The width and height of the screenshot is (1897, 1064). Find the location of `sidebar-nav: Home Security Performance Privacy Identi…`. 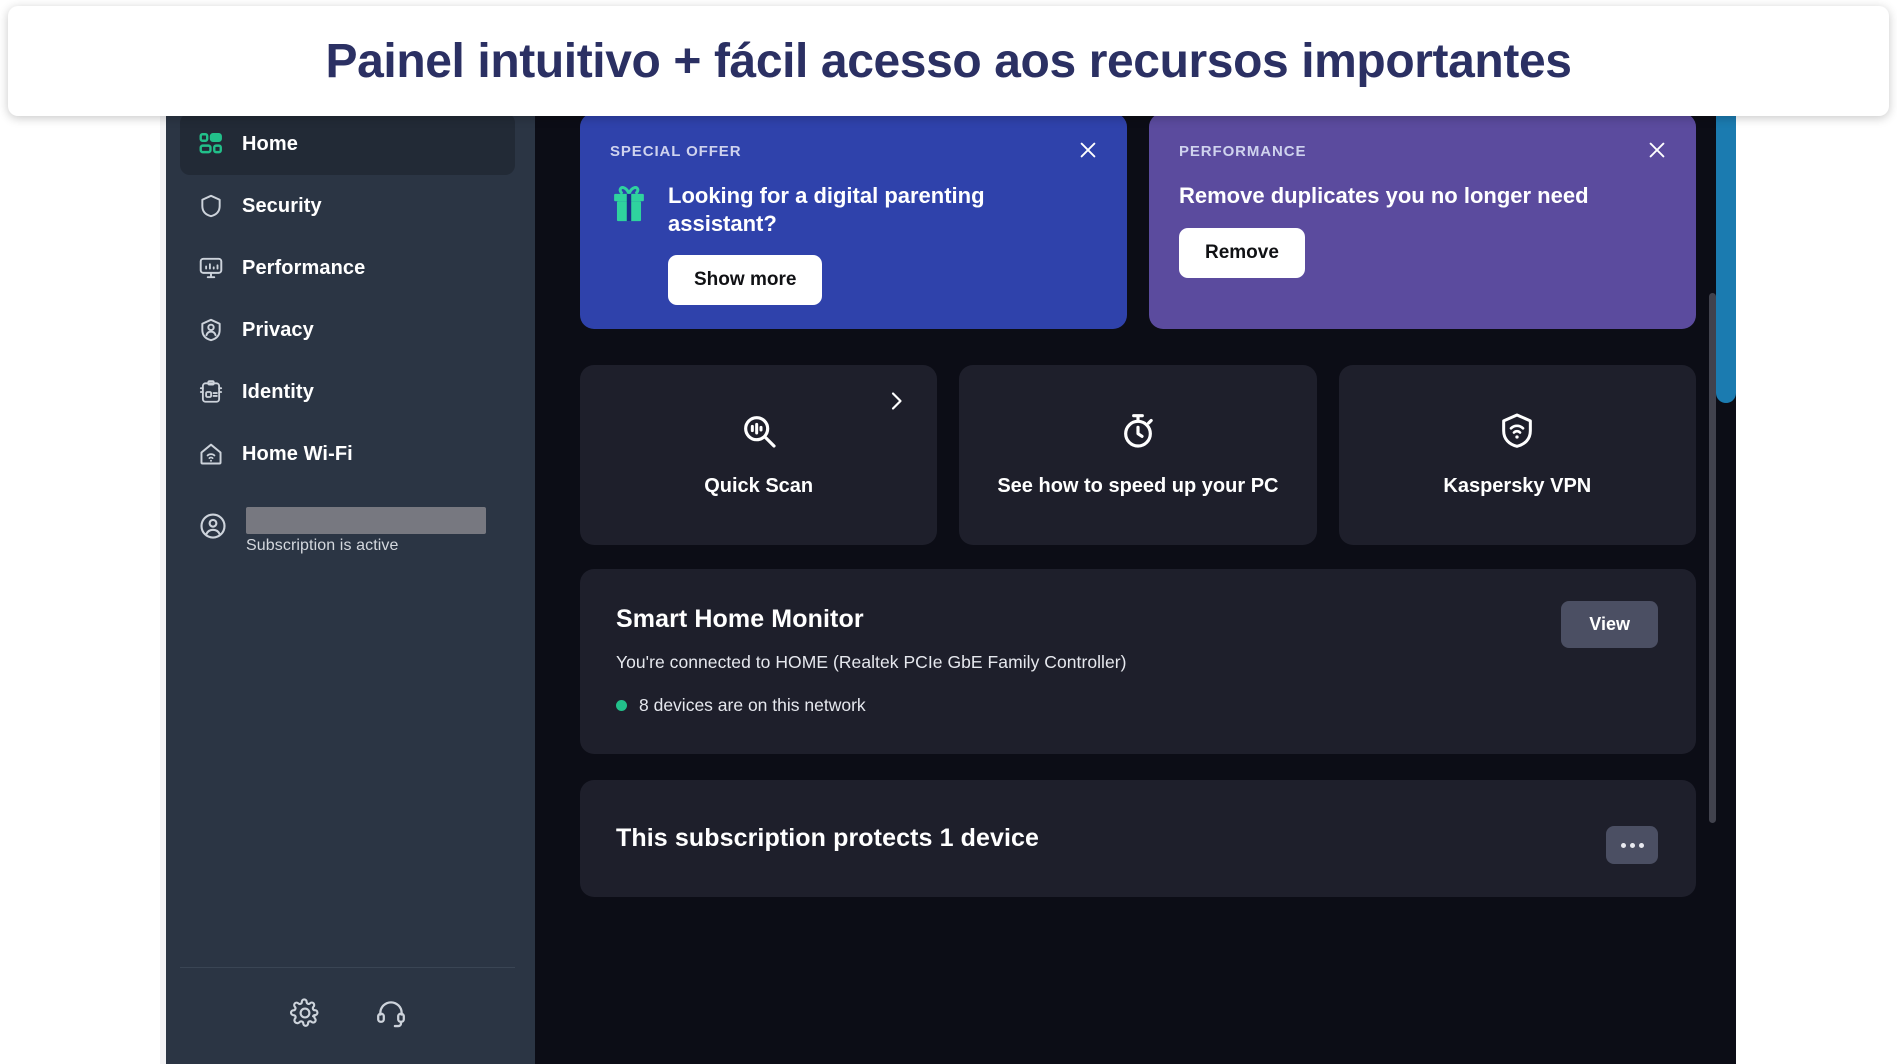

sidebar-nav: Home Security Performance Privacy Identi… is located at coordinates (347, 299).